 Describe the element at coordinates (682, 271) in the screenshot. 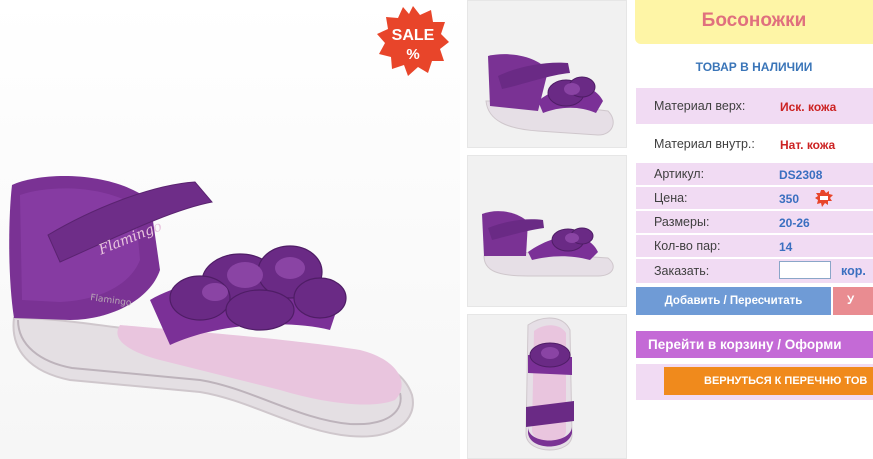

I see `order-label: Заказать:` at that location.